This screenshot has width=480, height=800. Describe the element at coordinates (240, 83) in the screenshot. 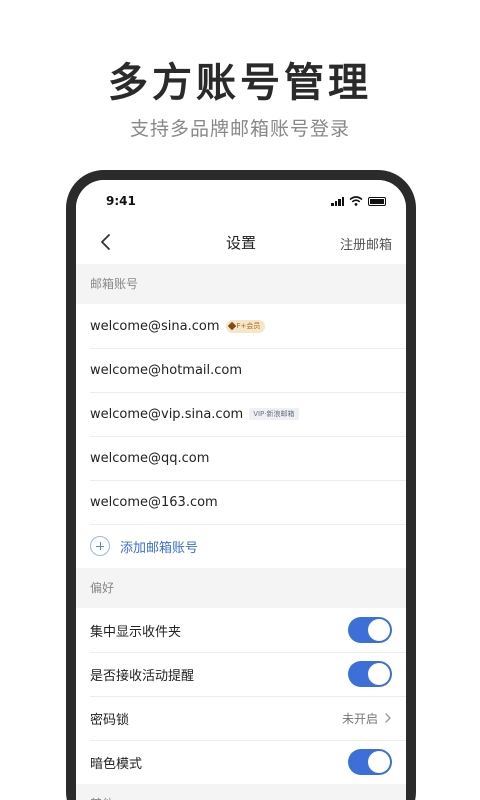

I see `promo-title: 多方账号管理` at that location.